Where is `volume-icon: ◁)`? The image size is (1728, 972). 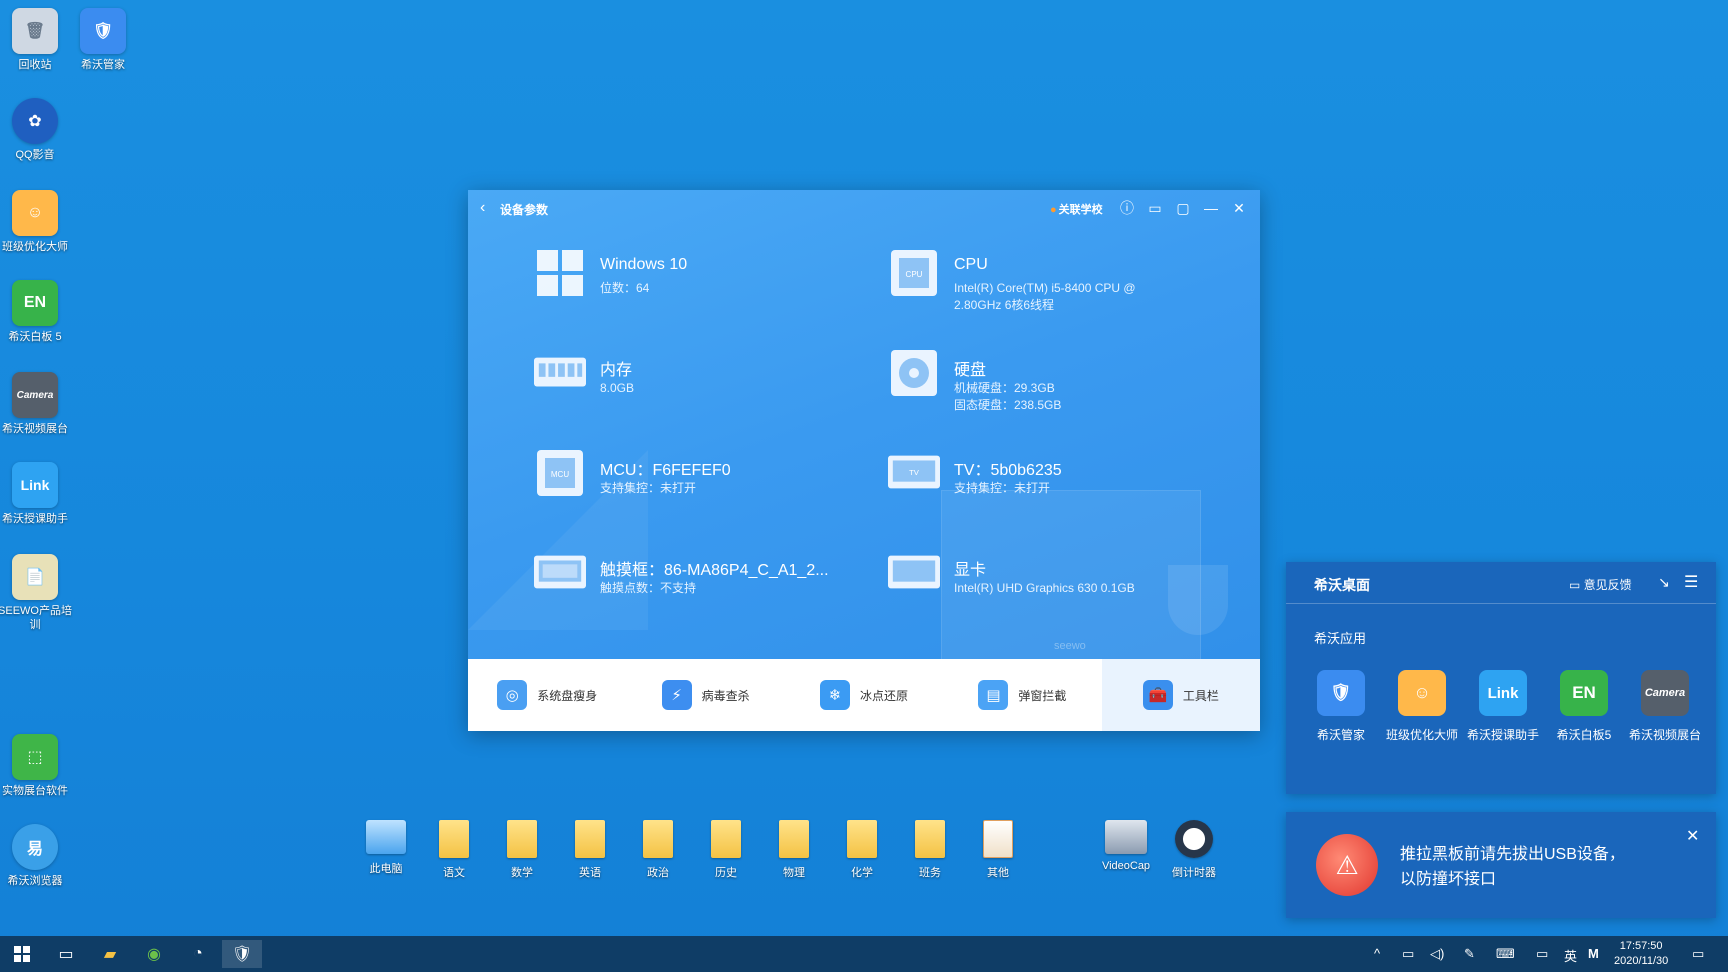
volume-icon: ◁) is located at coordinates (1437, 954).